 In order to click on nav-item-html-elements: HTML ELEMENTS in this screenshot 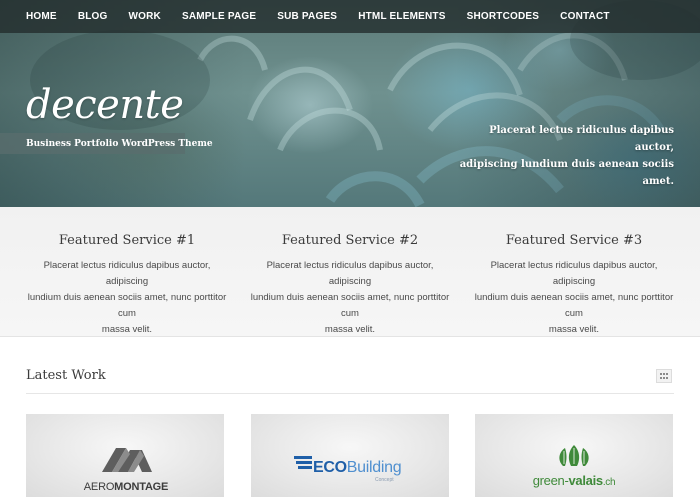, I will do `click(401, 16)`.